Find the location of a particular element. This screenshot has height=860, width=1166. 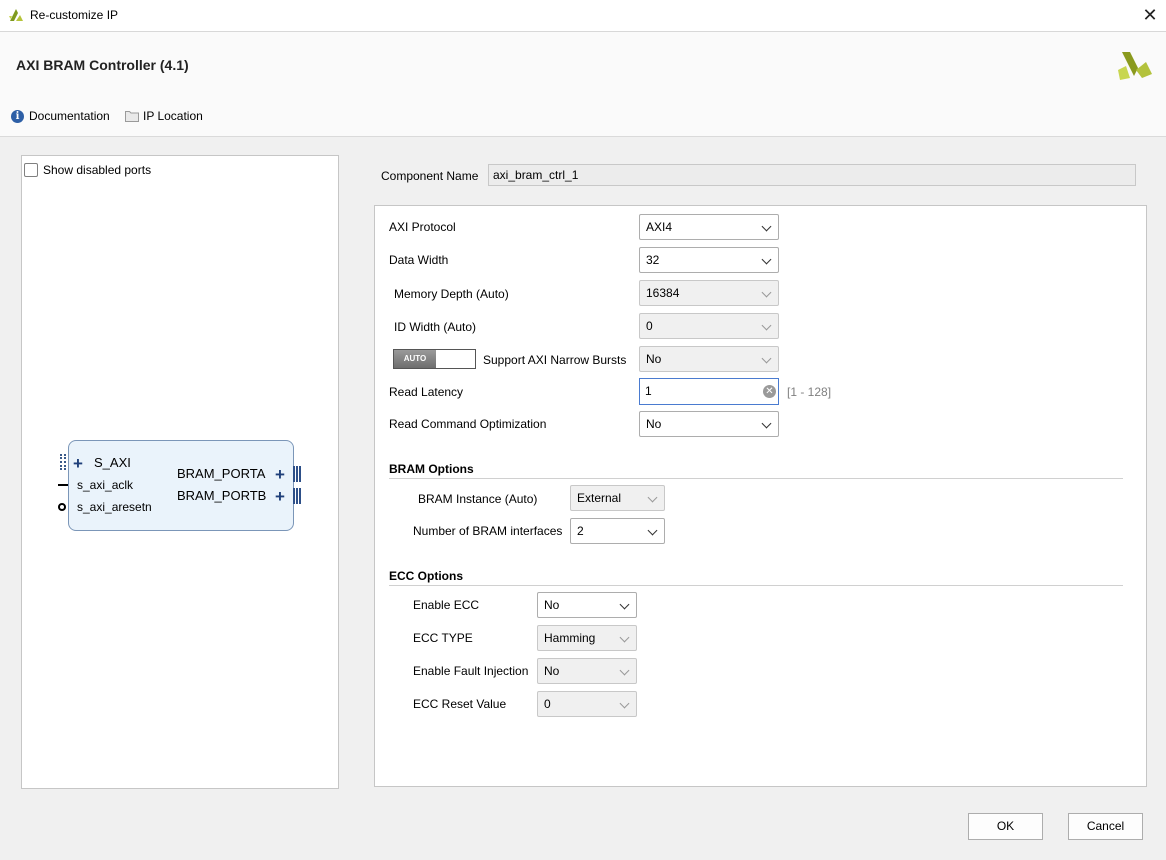

read-latency-range: [1 - 128] is located at coordinates (809, 392).